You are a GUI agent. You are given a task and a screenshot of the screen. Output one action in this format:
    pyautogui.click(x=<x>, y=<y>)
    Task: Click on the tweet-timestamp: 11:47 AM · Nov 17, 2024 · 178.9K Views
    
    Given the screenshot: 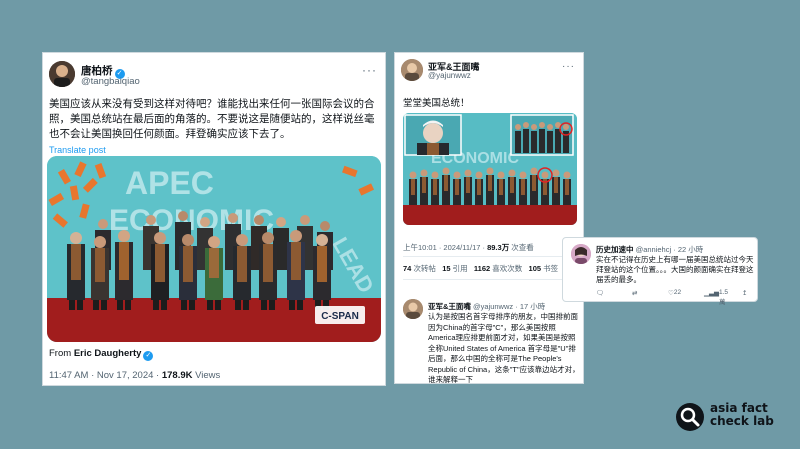 What is the action you would take?
    pyautogui.click(x=135, y=375)
    